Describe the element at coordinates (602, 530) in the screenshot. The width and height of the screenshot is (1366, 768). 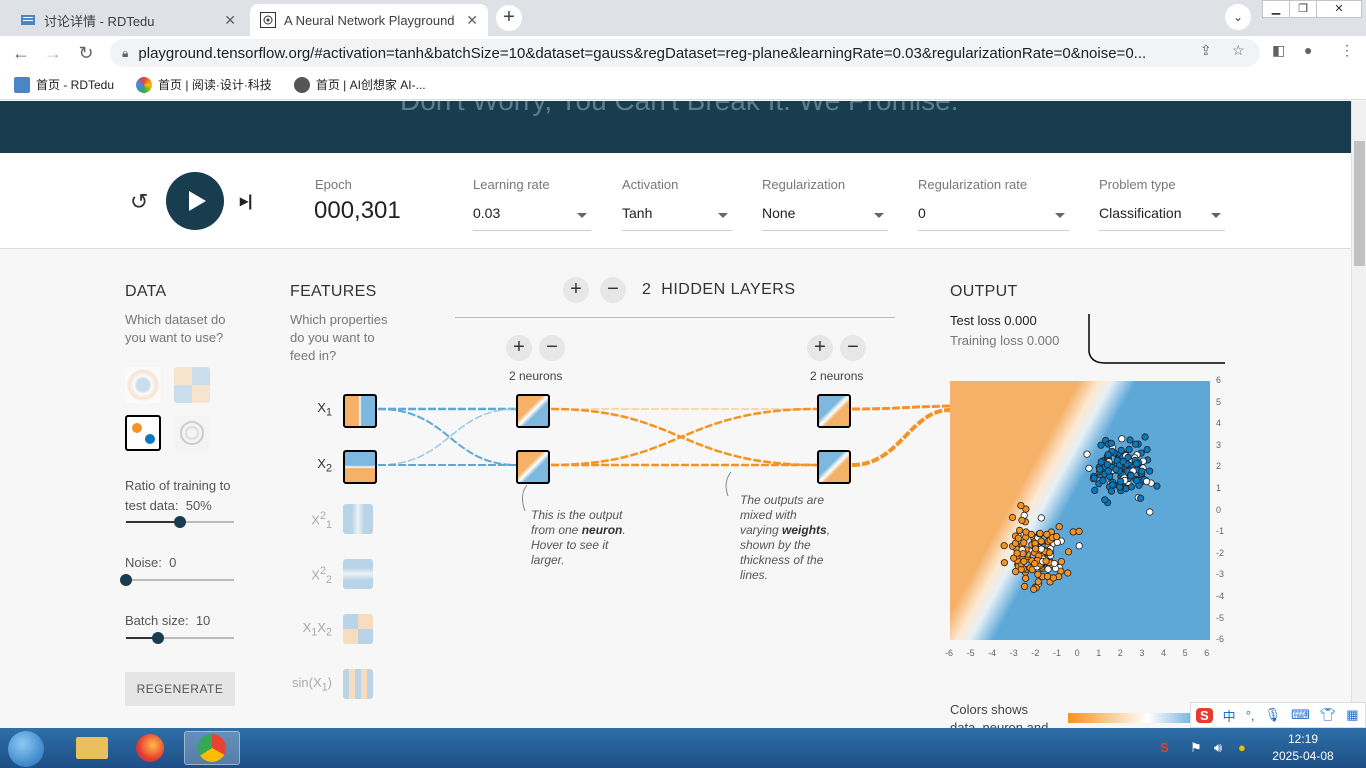
I see `annot-bold: neuron` at that location.